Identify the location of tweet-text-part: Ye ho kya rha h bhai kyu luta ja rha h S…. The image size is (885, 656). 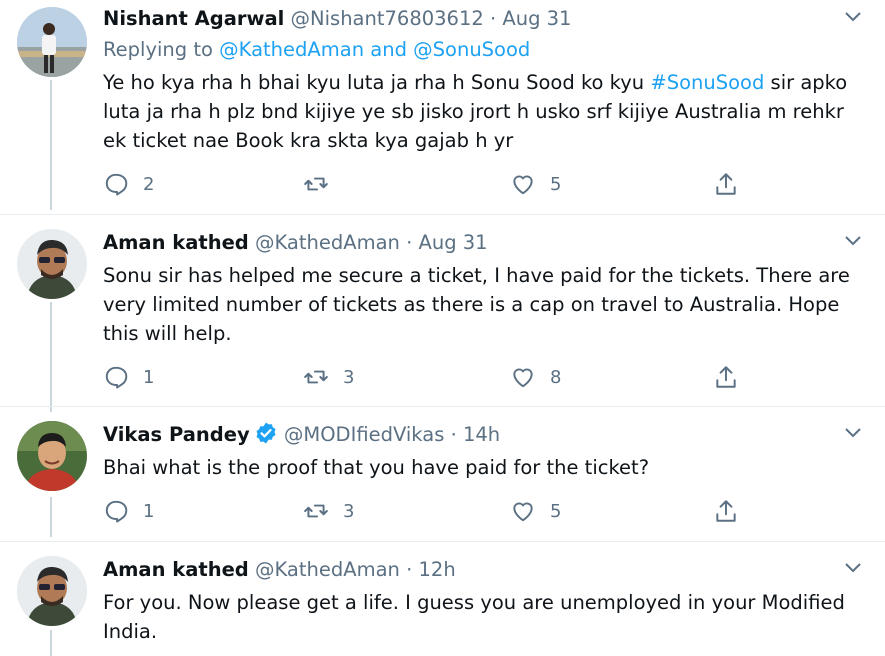
(377, 82).